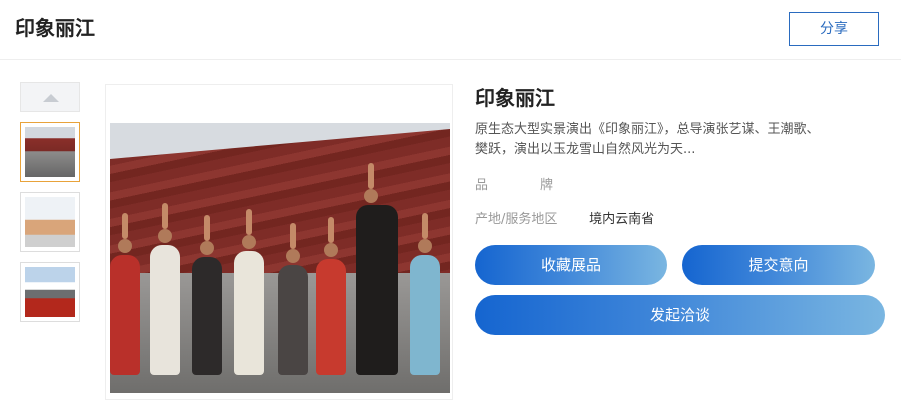 This screenshot has height=400, width=901. I want to click on favorite-button: 收藏展品, so click(571, 265).